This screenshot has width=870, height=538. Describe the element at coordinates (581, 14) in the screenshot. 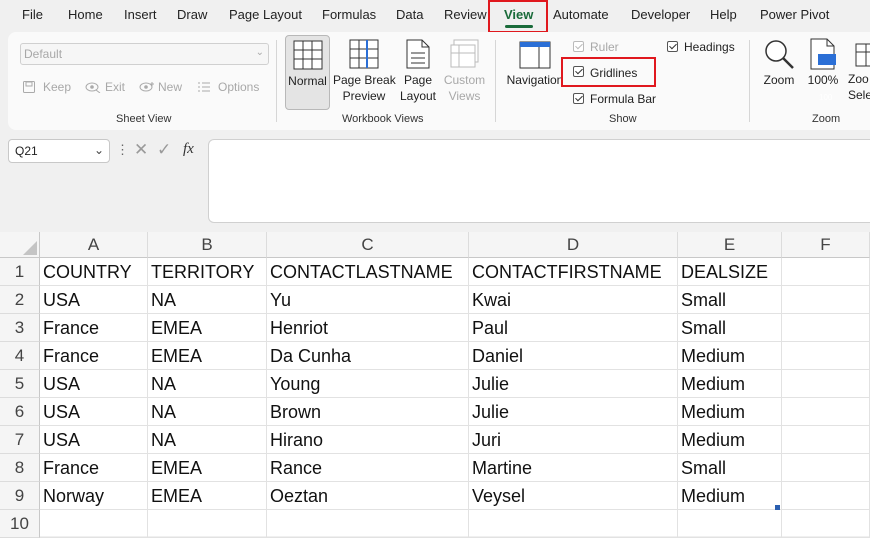

I see `menu-automate: Automate` at that location.